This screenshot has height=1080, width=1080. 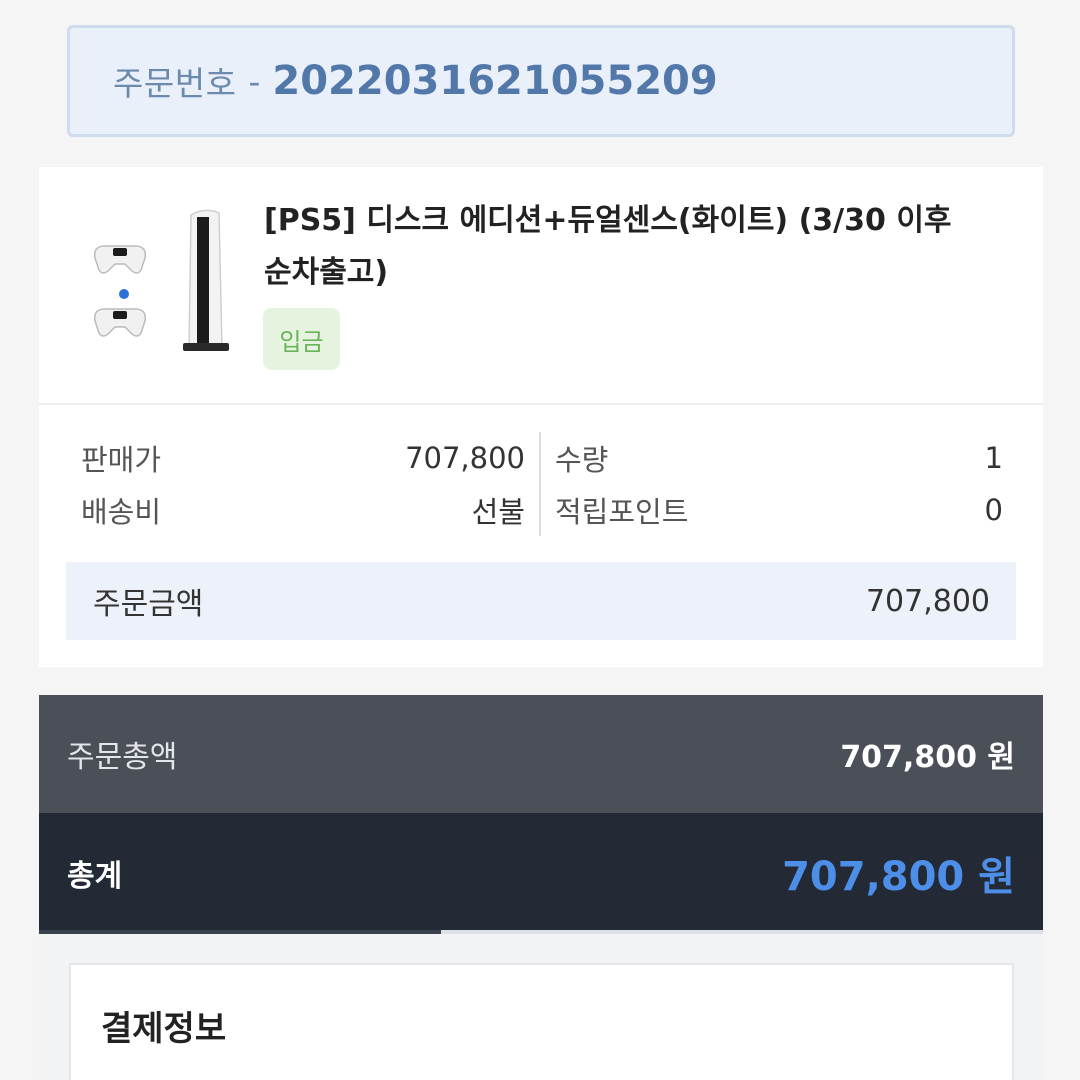 I want to click on sale-price-value: 707,800, so click(x=465, y=458).